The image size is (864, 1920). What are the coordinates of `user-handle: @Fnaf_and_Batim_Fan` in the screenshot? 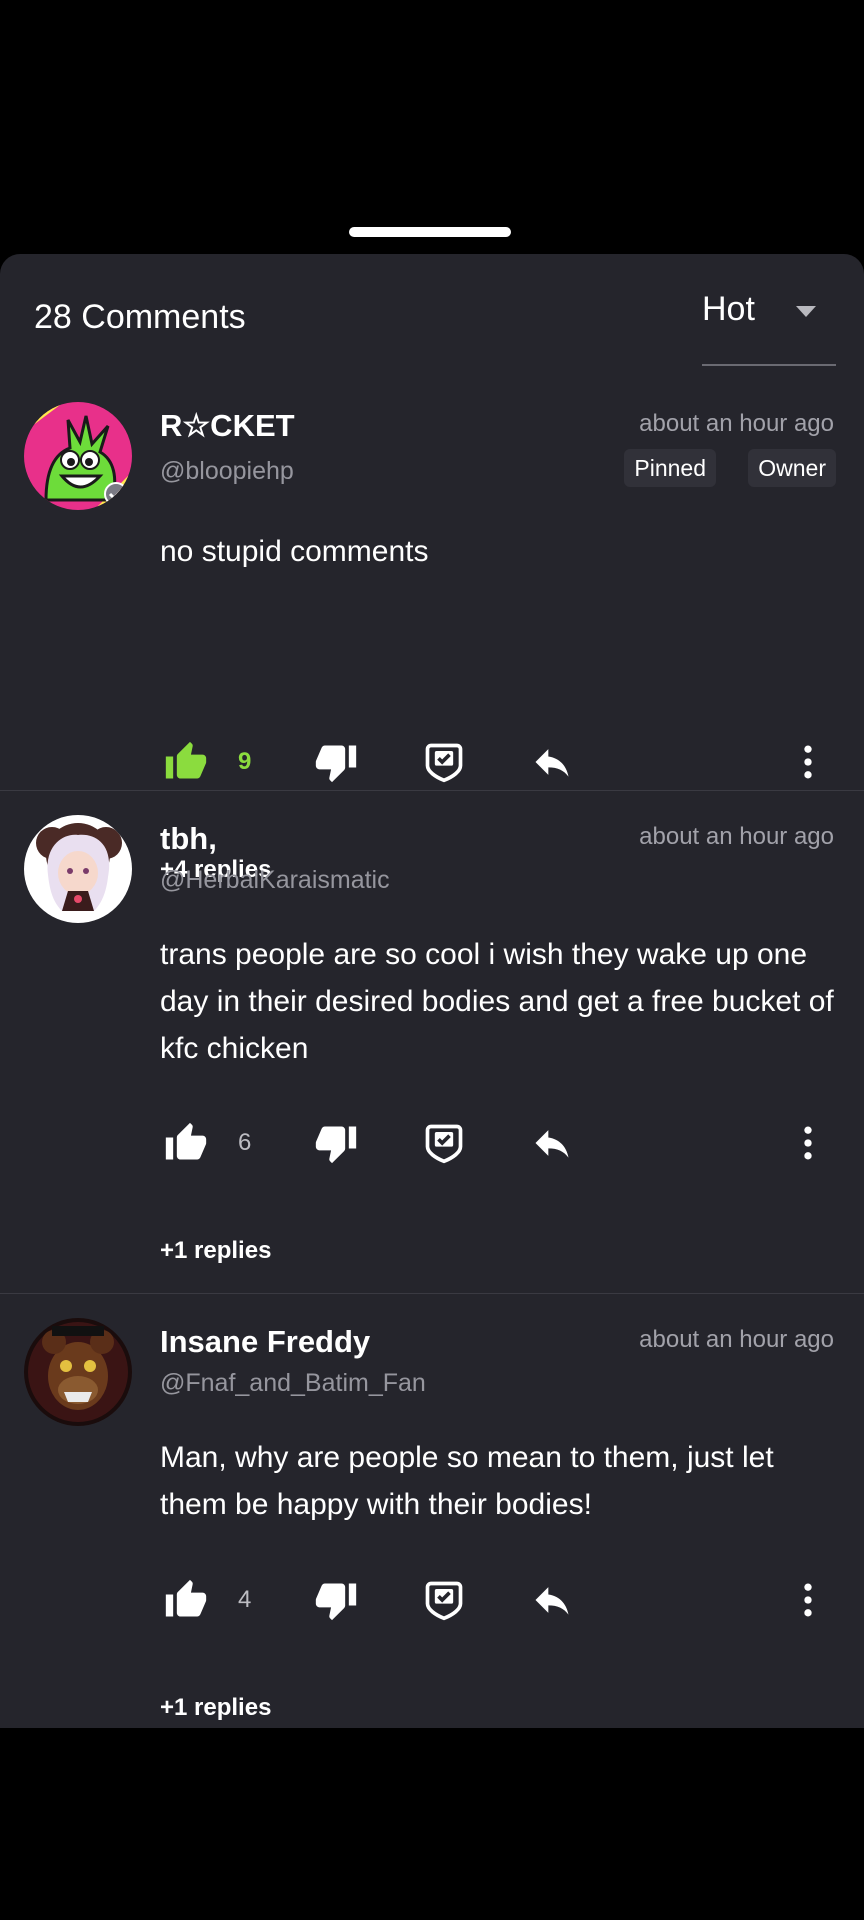 It's located at (293, 1383).